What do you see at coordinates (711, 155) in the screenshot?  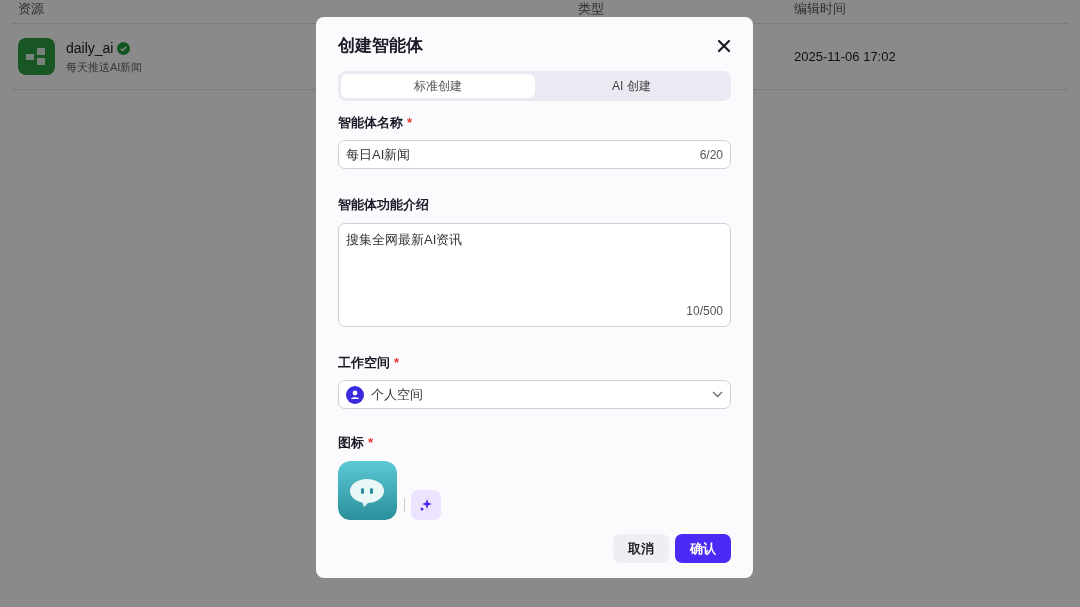 I see `char-counter: 6/20` at bounding box center [711, 155].